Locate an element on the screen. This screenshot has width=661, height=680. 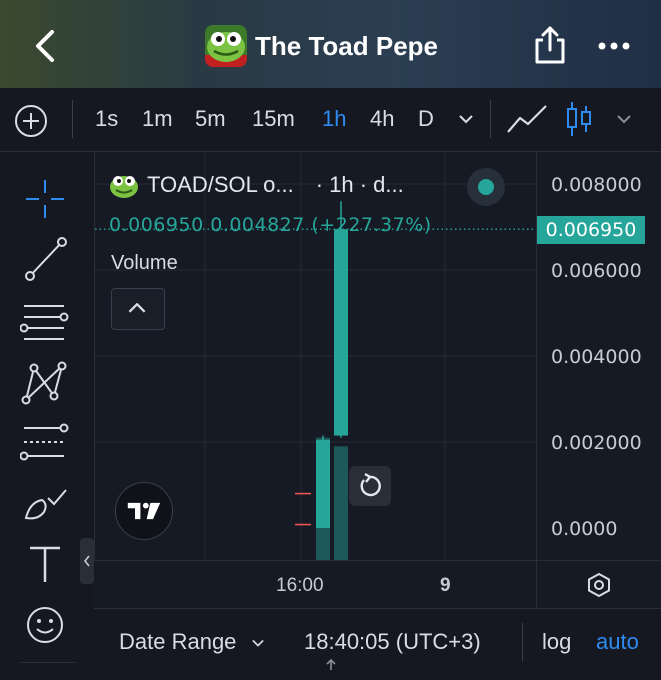
chevron-left-icon is located at coordinates (86, 561).